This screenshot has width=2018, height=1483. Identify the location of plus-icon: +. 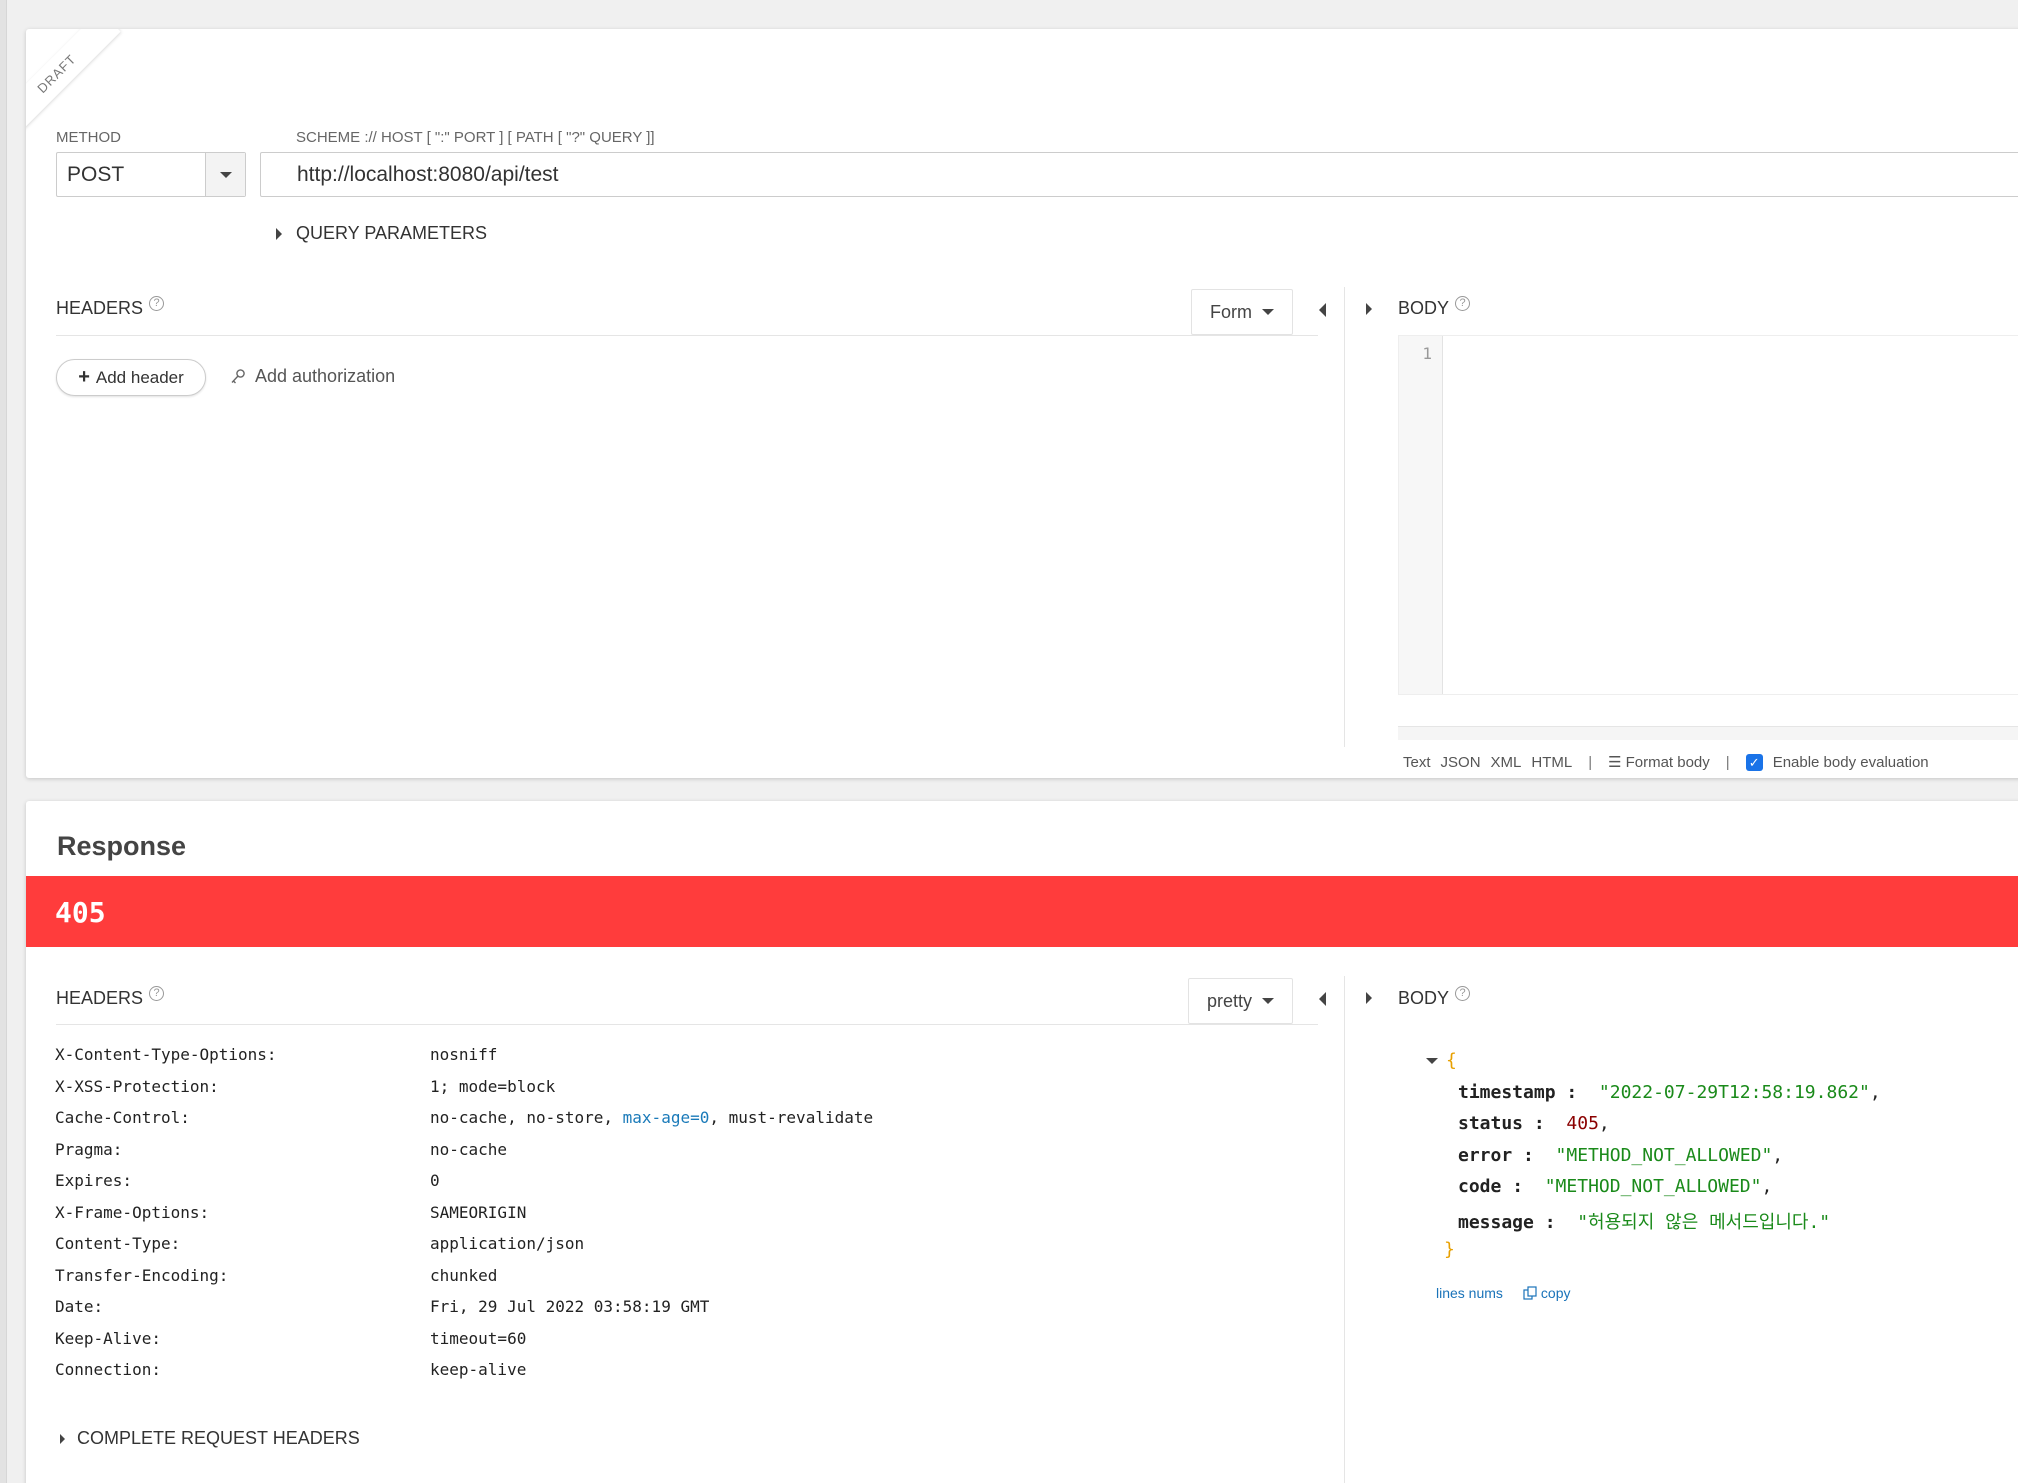
(84, 377).